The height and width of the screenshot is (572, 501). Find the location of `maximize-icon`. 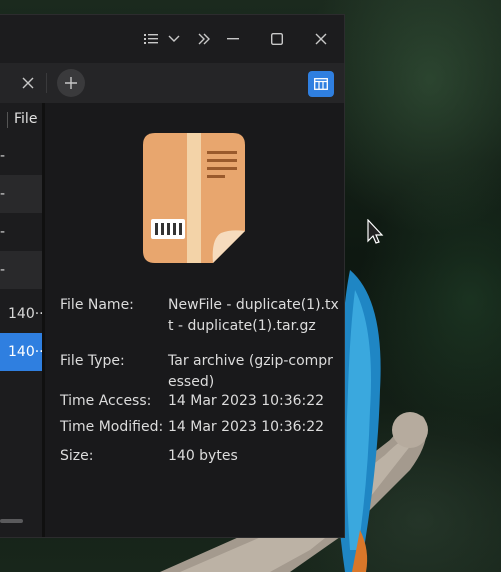

maximize-icon is located at coordinates (277, 39).